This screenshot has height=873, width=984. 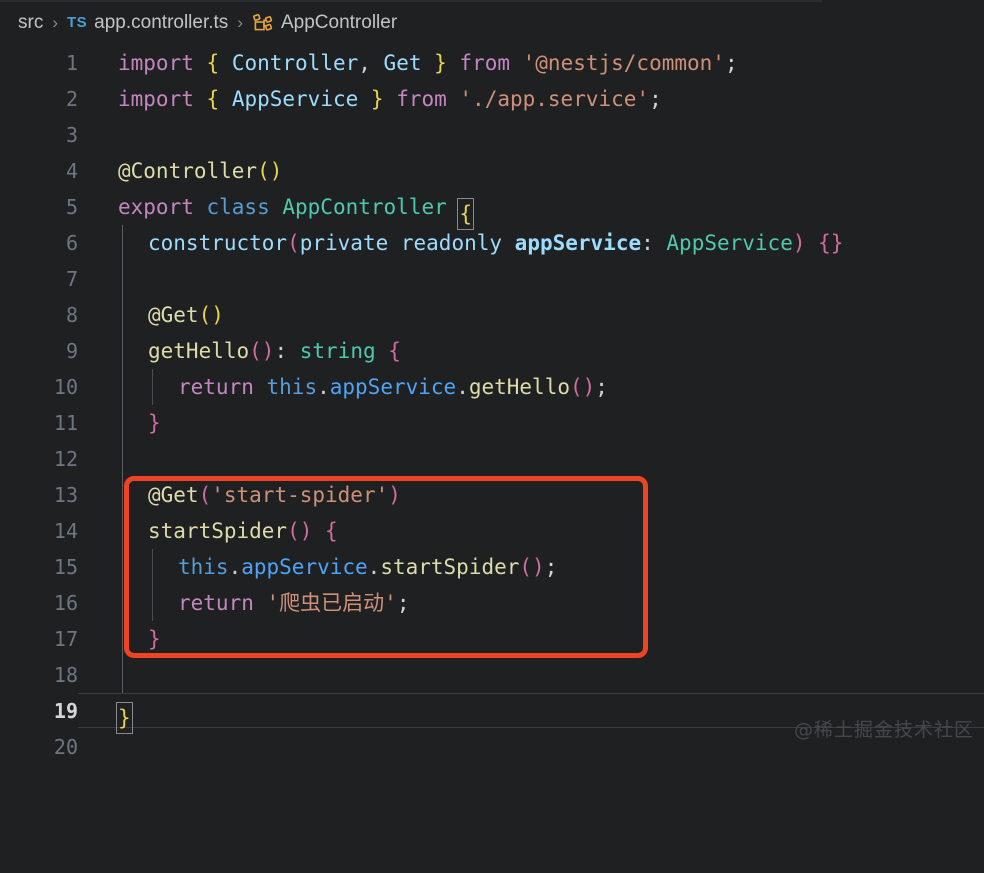 I want to click on line-source: return '爬虫已启动';, so click(x=293, y=603).